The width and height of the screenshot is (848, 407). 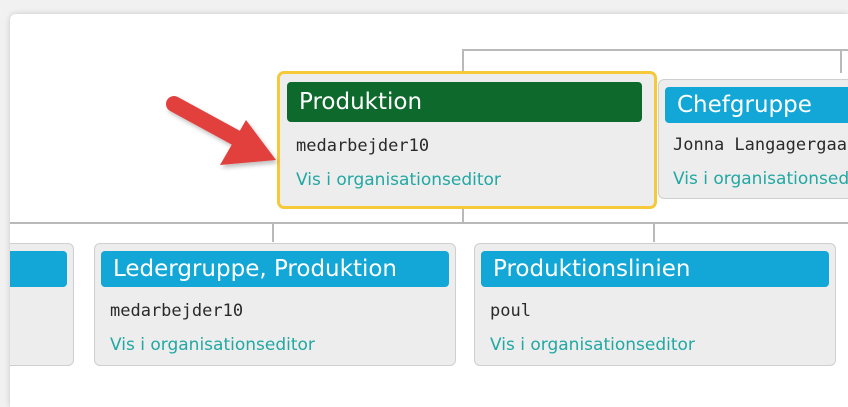 I want to click on connector-children-horizontal, so click(x=429, y=223).